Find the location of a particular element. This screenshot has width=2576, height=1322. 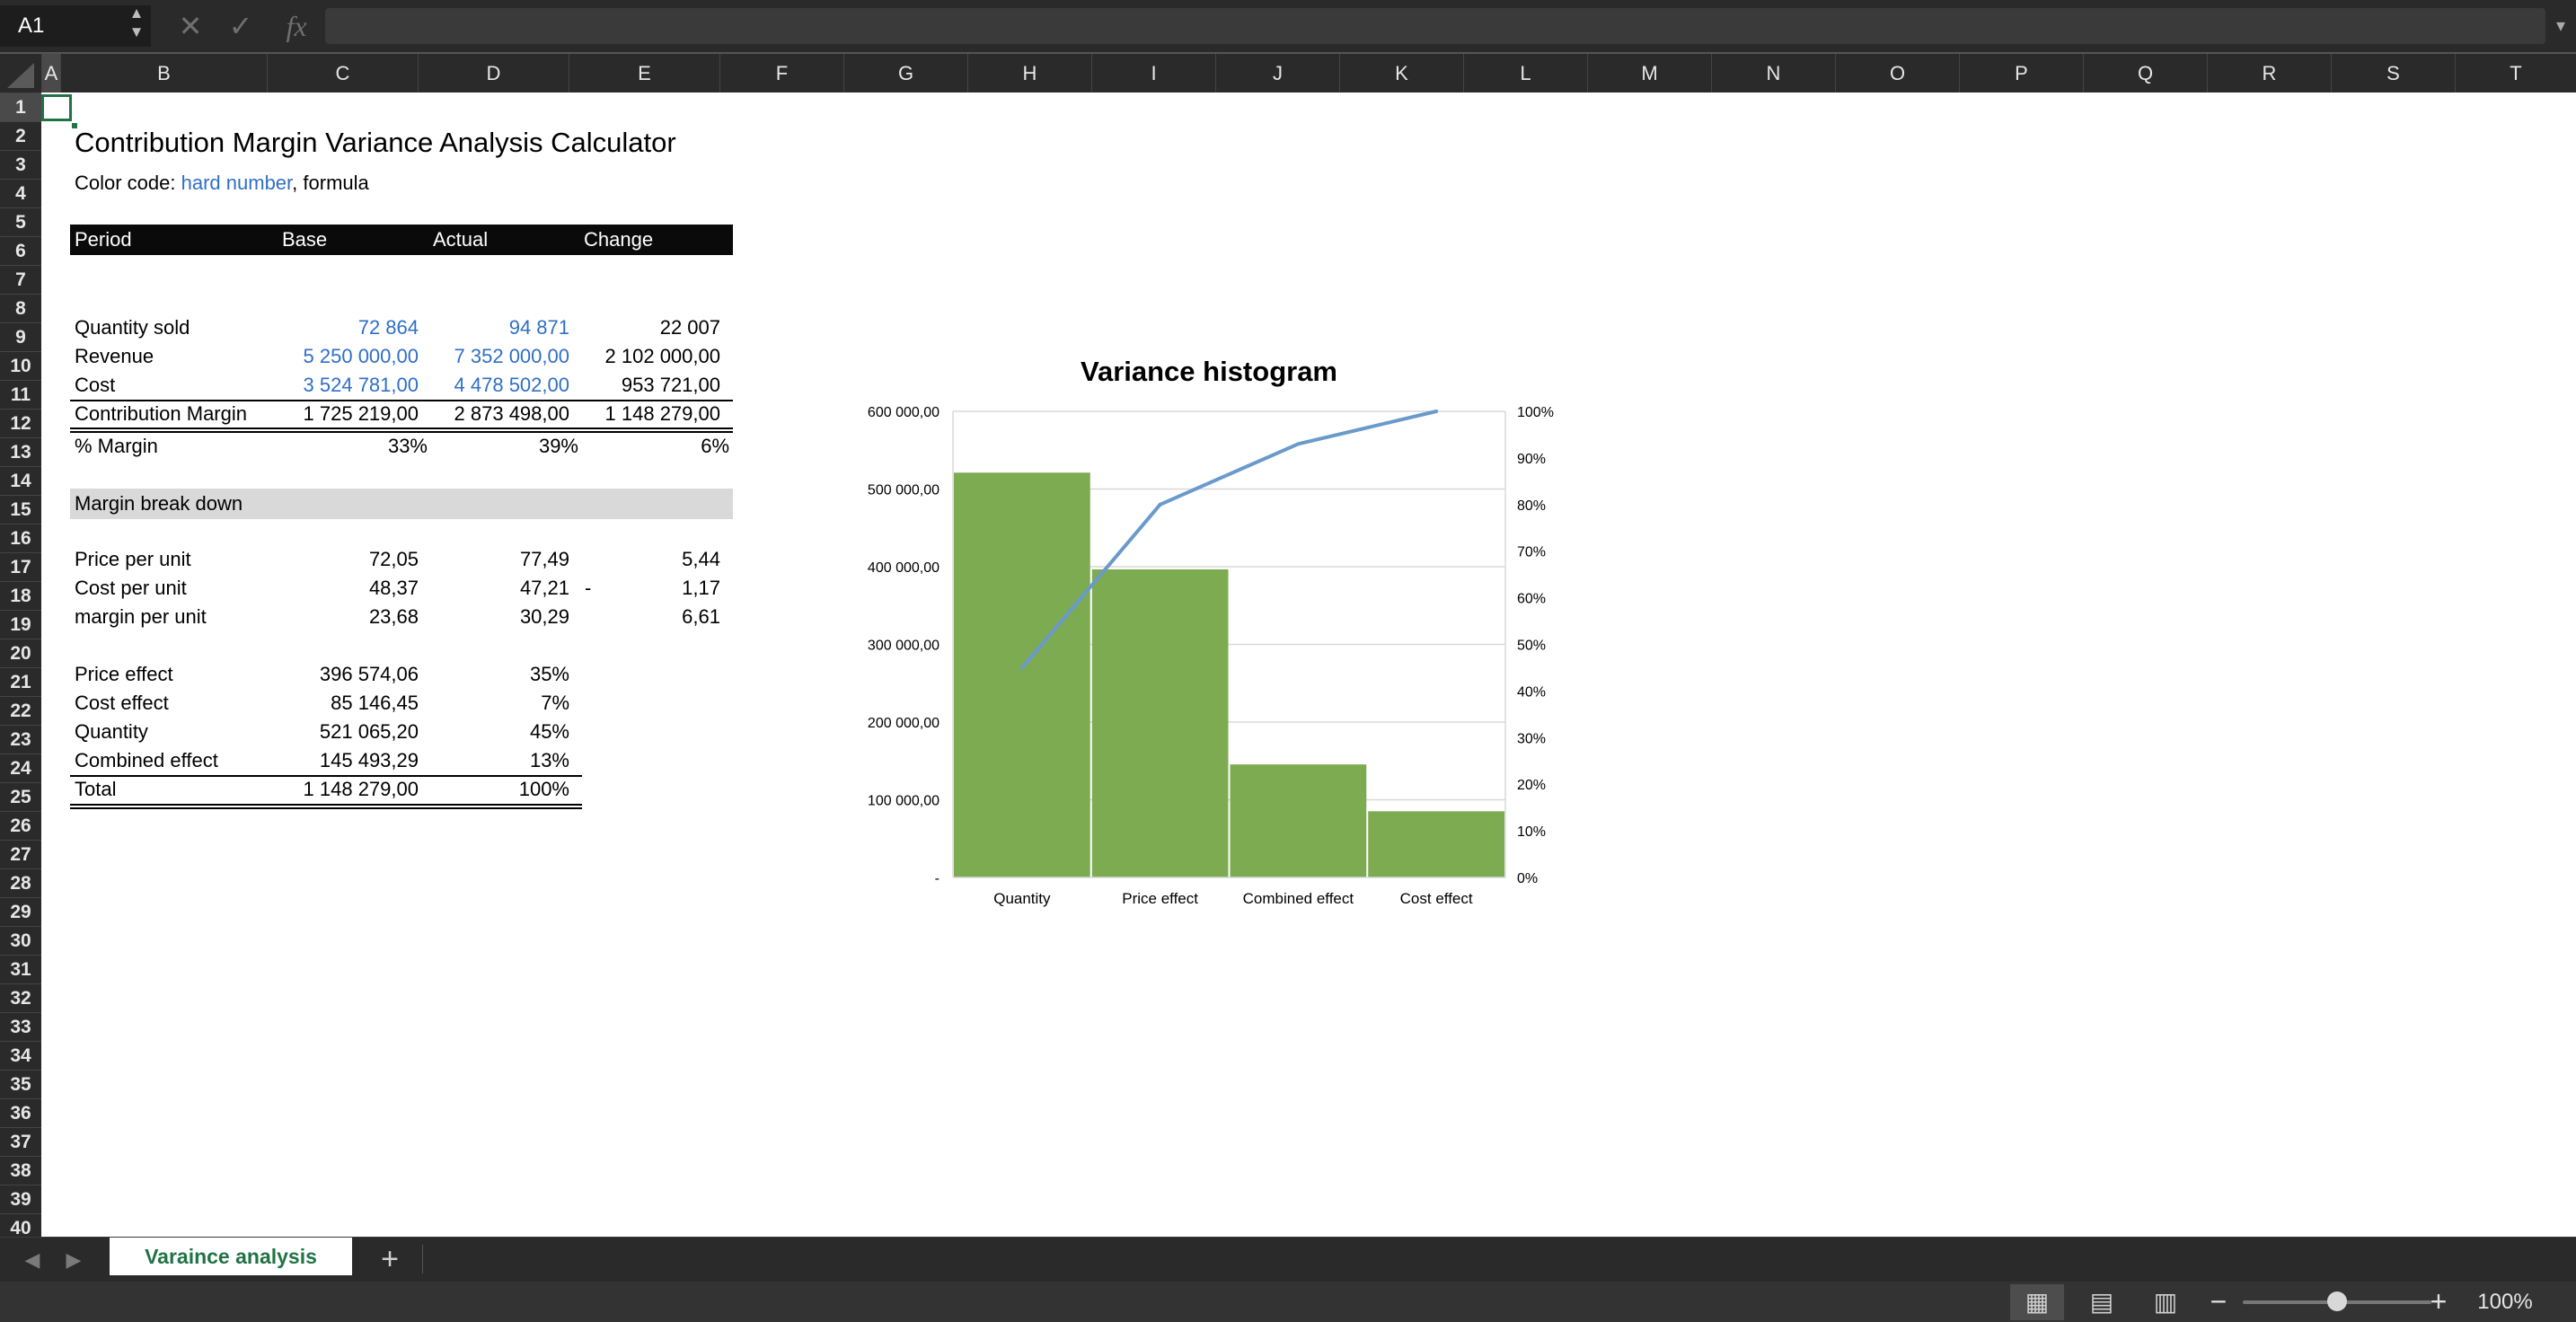

change-value: 1 148 279,00 is located at coordinates (630, 414).